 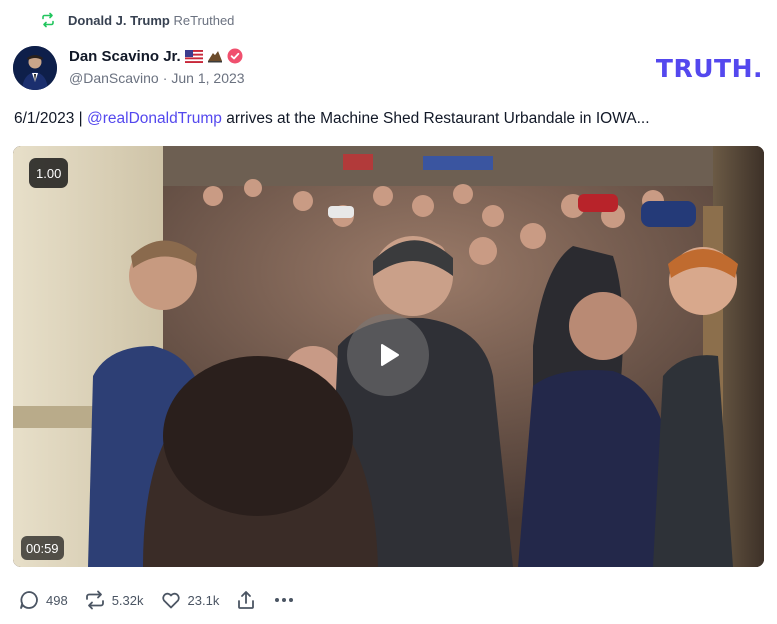 What do you see at coordinates (119, 20) in the screenshot?
I see `retruth-user-name: Donald J. Trump` at bounding box center [119, 20].